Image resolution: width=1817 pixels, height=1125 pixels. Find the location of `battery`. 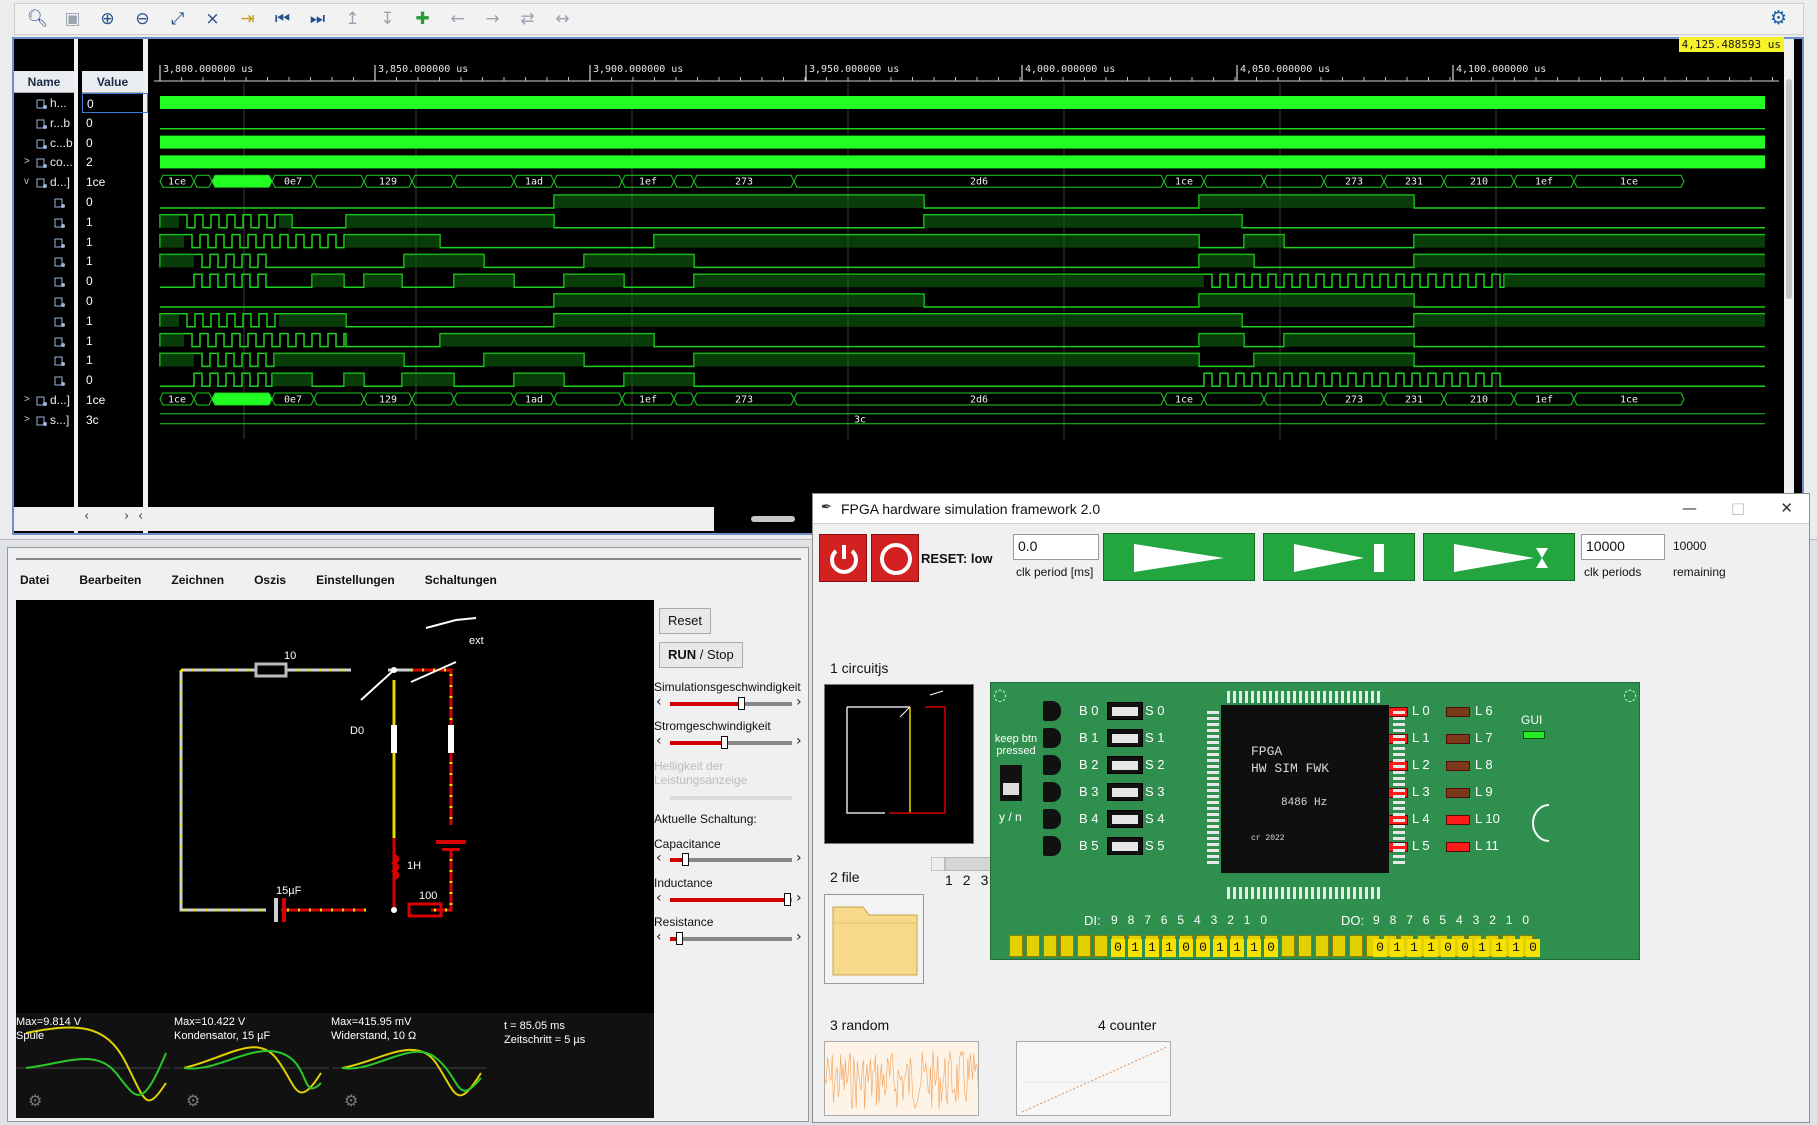

battery is located at coordinates (451, 842).